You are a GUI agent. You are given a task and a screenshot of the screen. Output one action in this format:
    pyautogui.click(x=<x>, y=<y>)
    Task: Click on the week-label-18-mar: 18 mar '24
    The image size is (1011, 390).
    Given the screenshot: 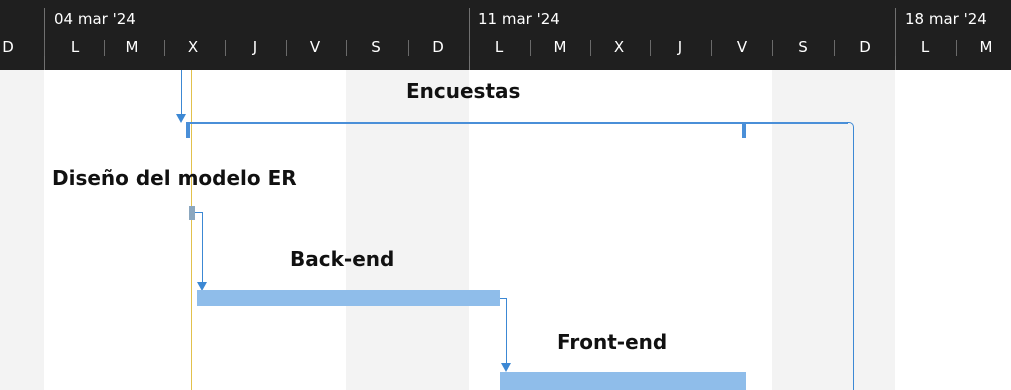 What is the action you would take?
    pyautogui.click(x=946, y=19)
    